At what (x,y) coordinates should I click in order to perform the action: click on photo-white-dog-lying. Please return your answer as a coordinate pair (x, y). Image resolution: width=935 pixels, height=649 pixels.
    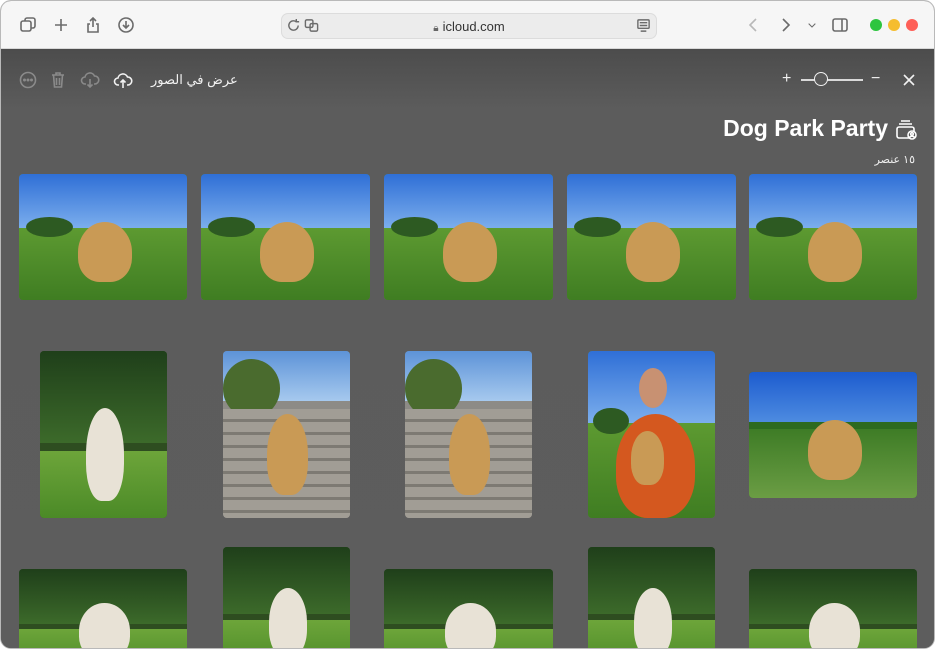
    Looking at the image, I should click on (103, 608).